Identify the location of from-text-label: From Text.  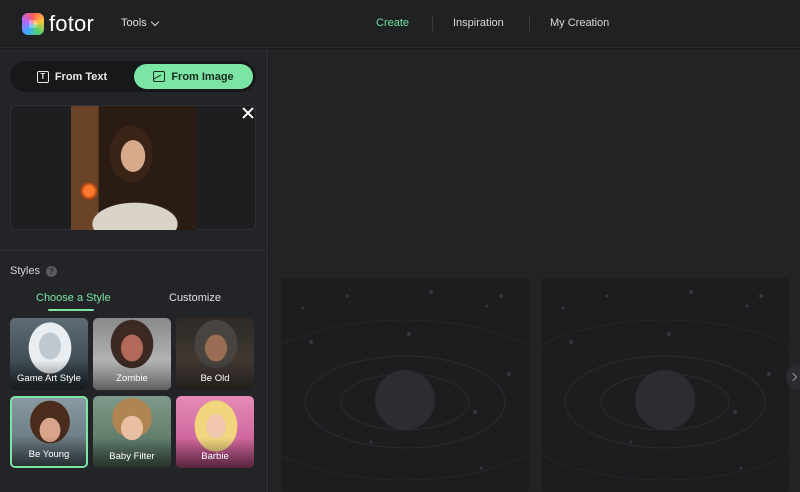
(81, 76).